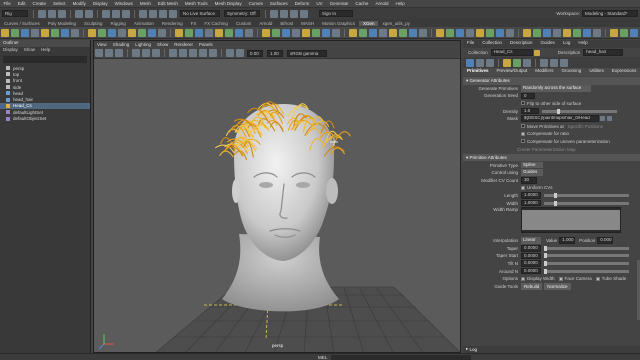 This screenshot has height=360, width=640. What do you see at coordinates (143, 13) in the screenshot?
I see `snap-grid-icon` at bounding box center [143, 13].